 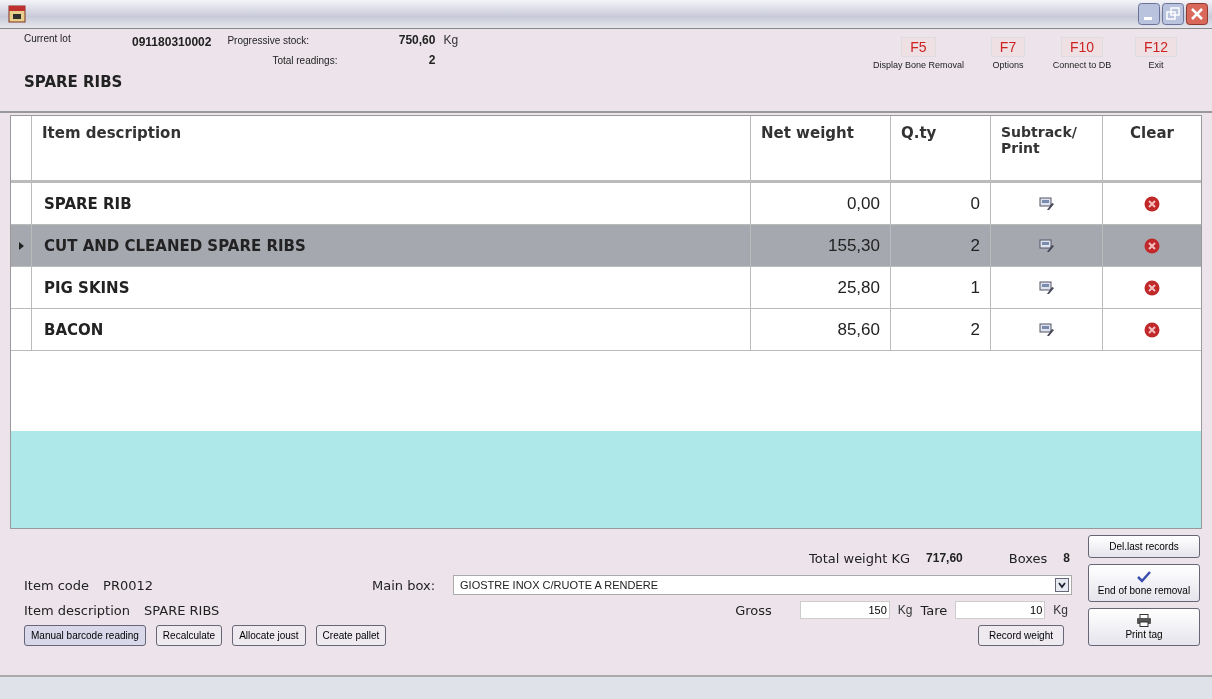 What do you see at coordinates (944, 558) in the screenshot?
I see `total-weight-value: 717,60` at bounding box center [944, 558].